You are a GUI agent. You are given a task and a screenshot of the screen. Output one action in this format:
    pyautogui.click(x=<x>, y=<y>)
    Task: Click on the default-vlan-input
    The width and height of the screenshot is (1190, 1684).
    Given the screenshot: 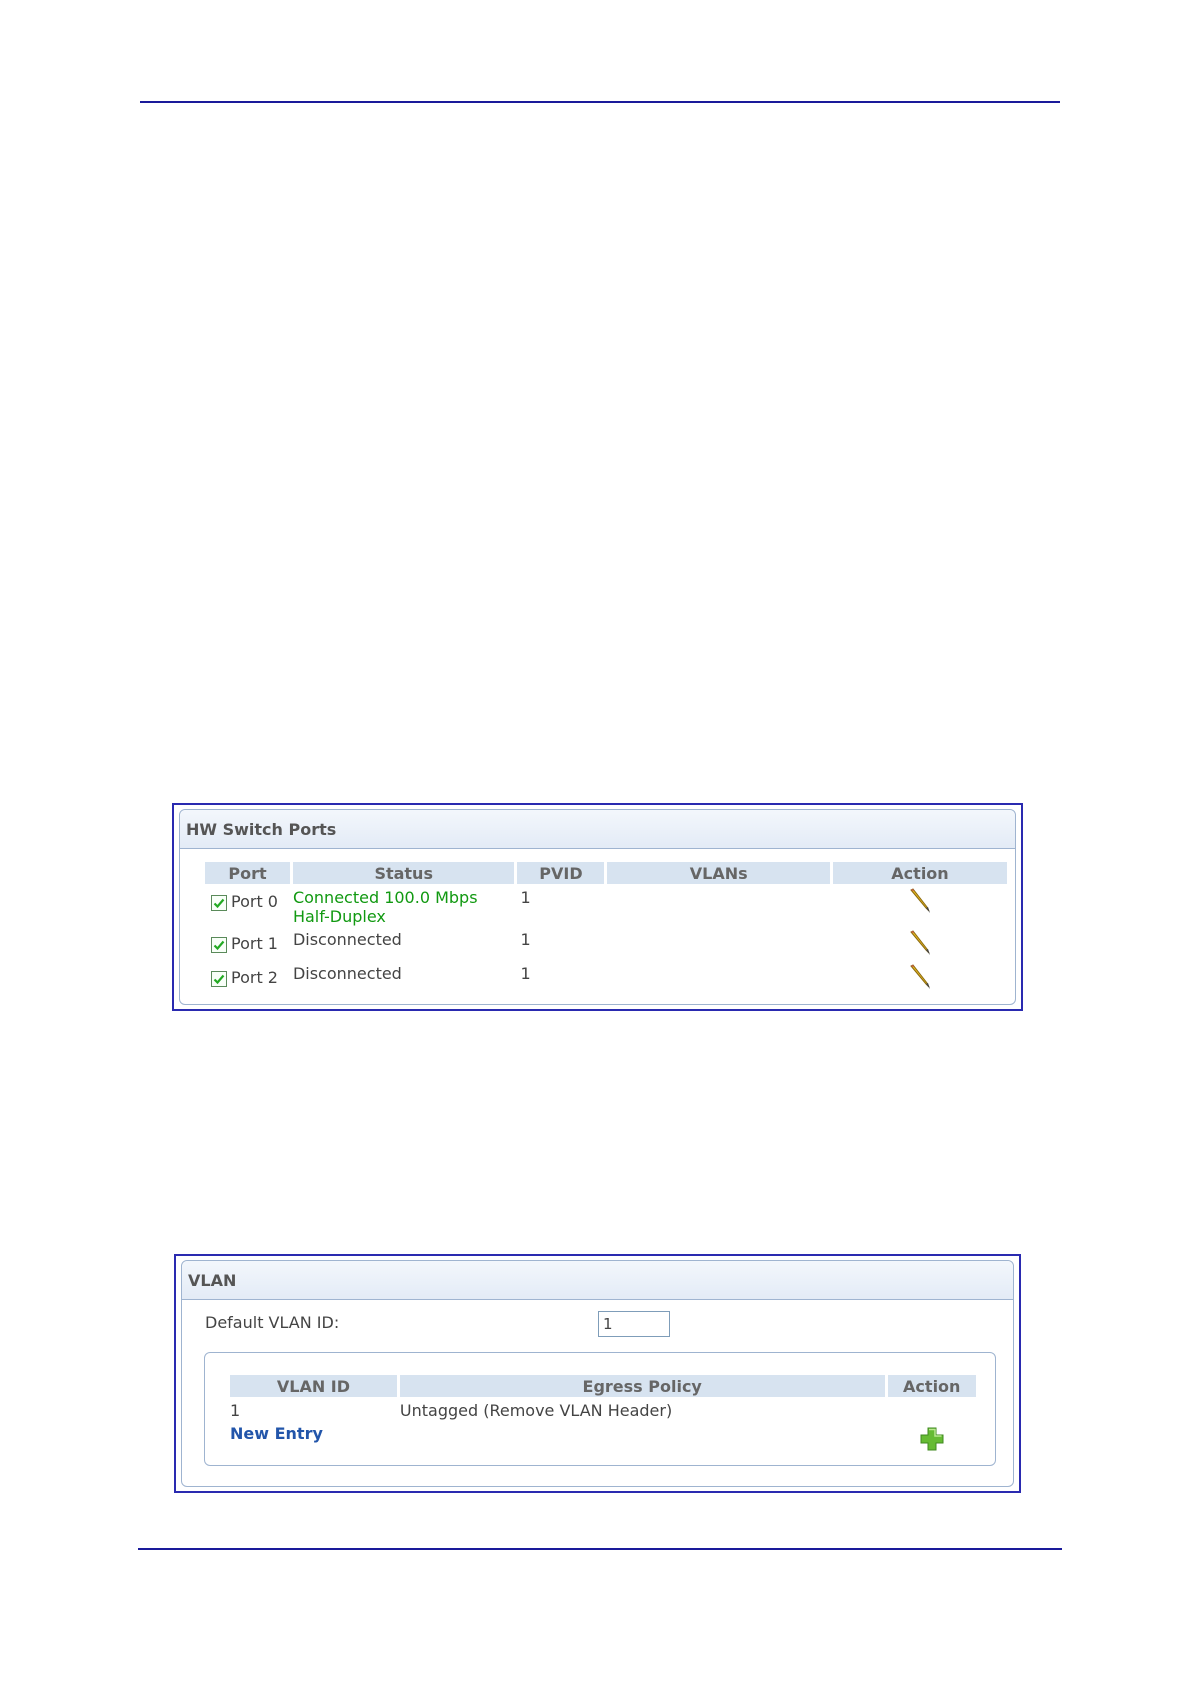 What is the action you would take?
    pyautogui.click(x=634, y=1324)
    